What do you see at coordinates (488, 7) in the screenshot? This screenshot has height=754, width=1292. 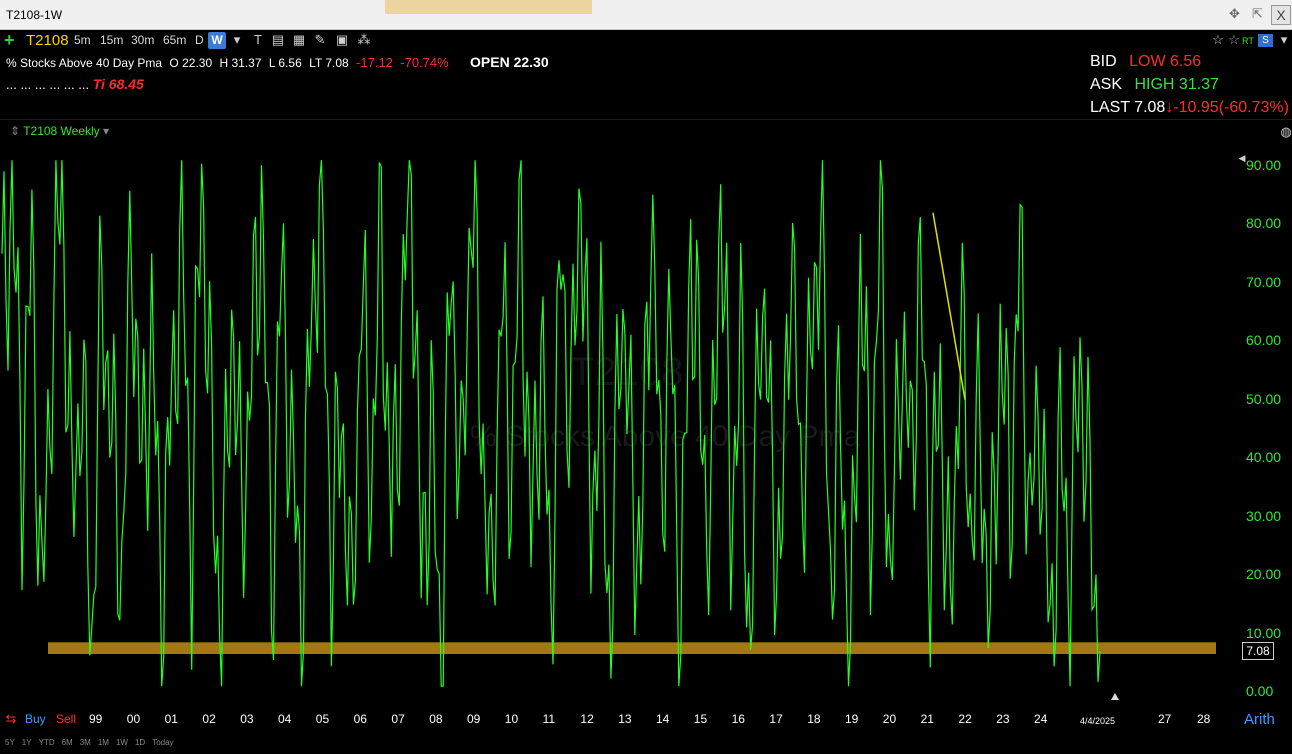 I see `drag-handle` at bounding box center [488, 7].